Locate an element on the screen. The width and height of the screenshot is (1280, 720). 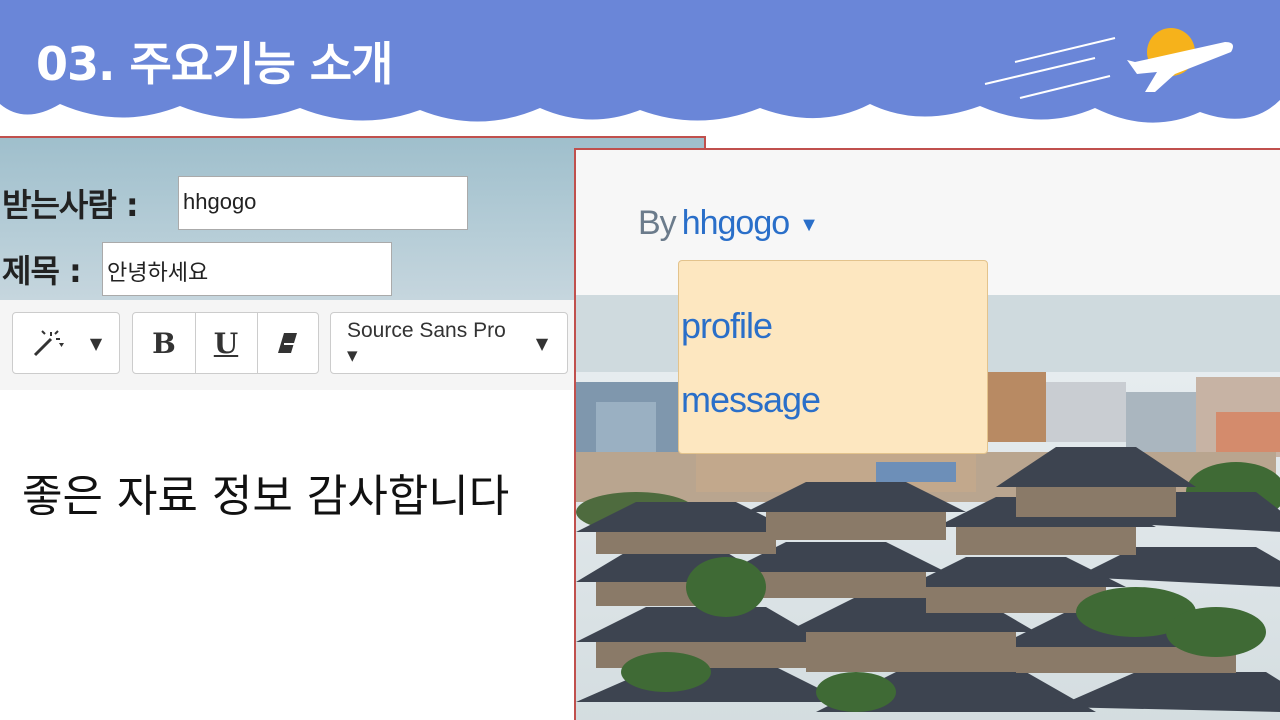
clear-format-button is located at coordinates (288, 343).